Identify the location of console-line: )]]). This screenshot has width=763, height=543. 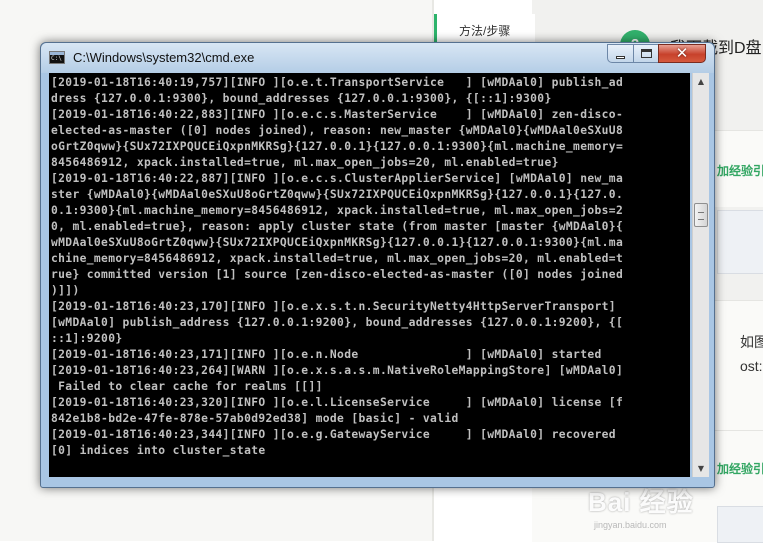
(65, 290).